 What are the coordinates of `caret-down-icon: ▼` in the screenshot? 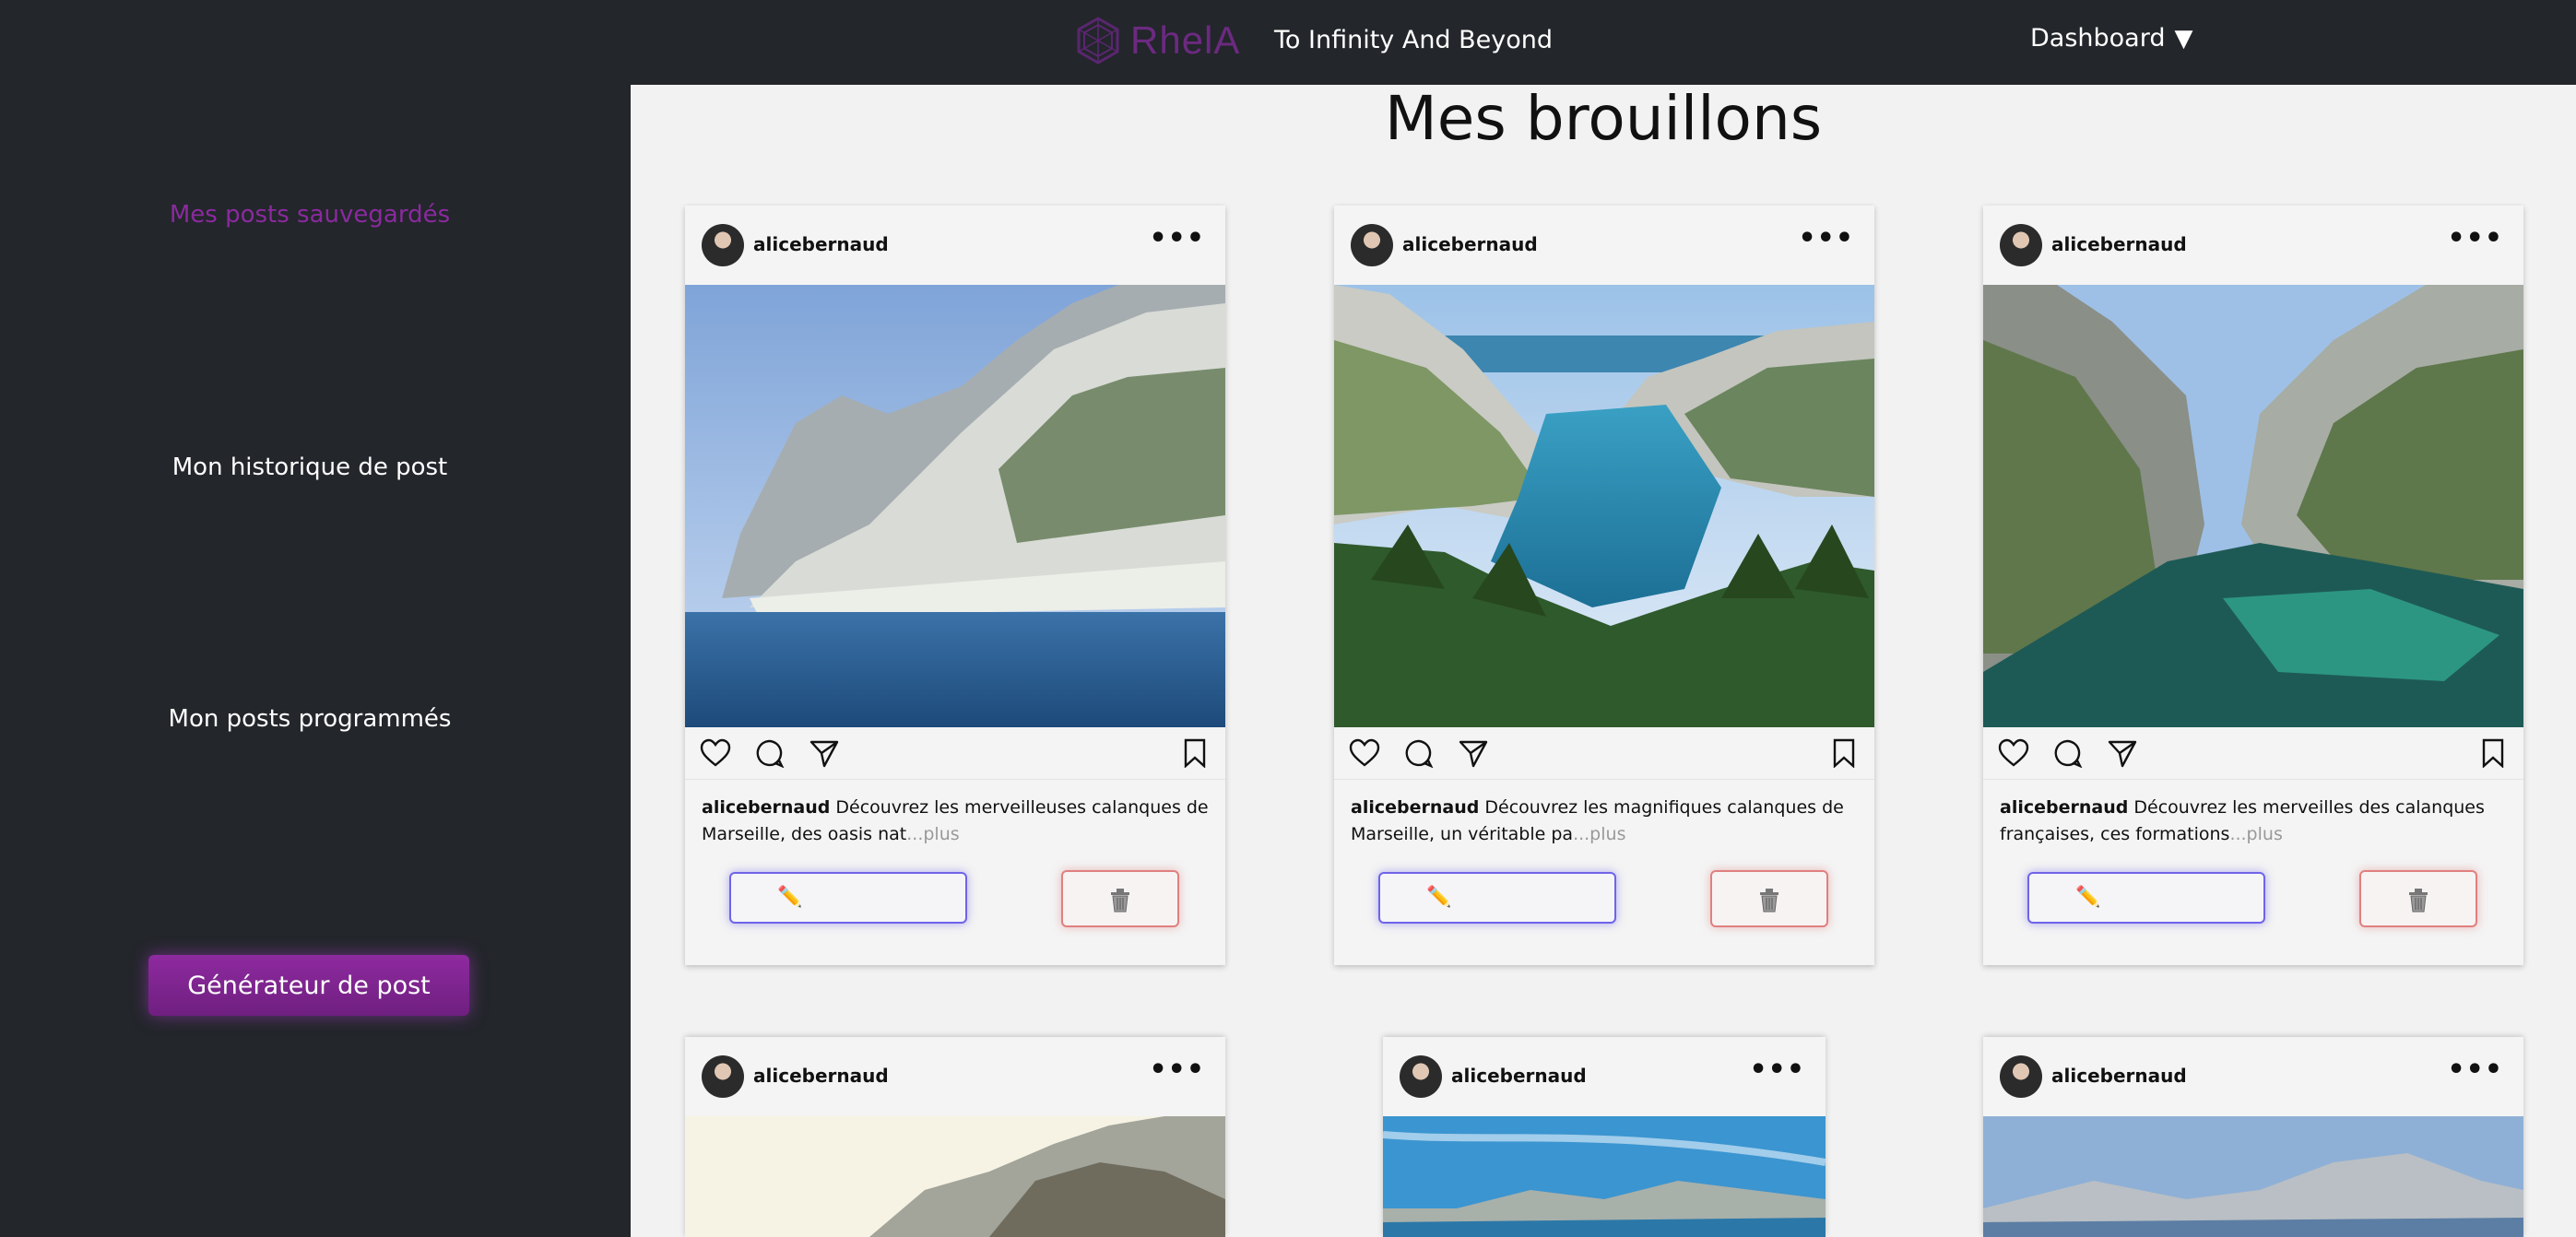 It's located at (2183, 39).